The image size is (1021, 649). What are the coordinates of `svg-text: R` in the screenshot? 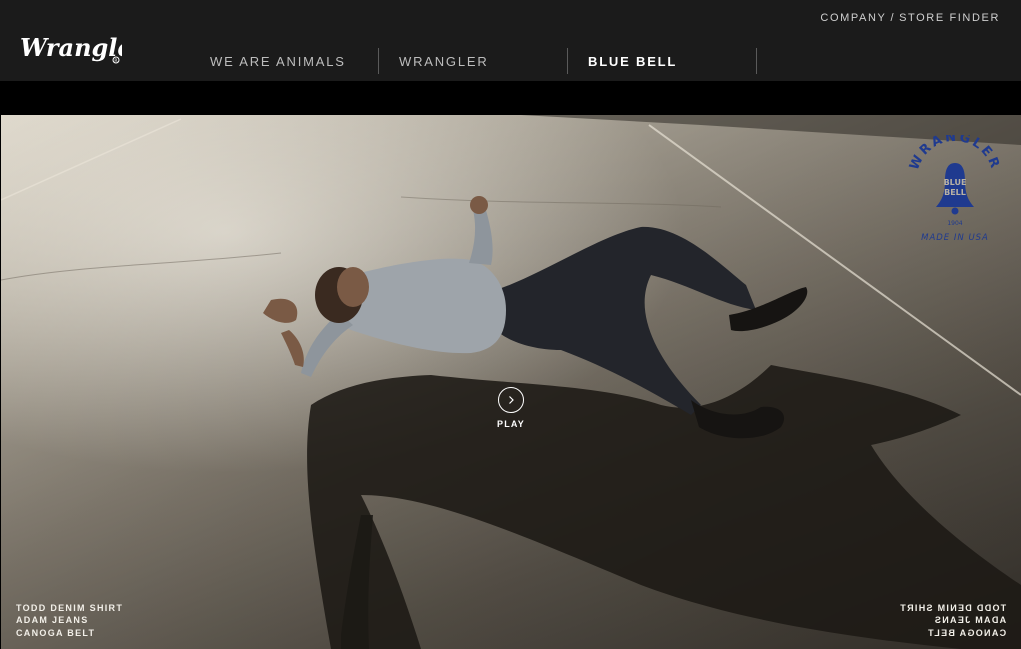 It's located at (115, 61).